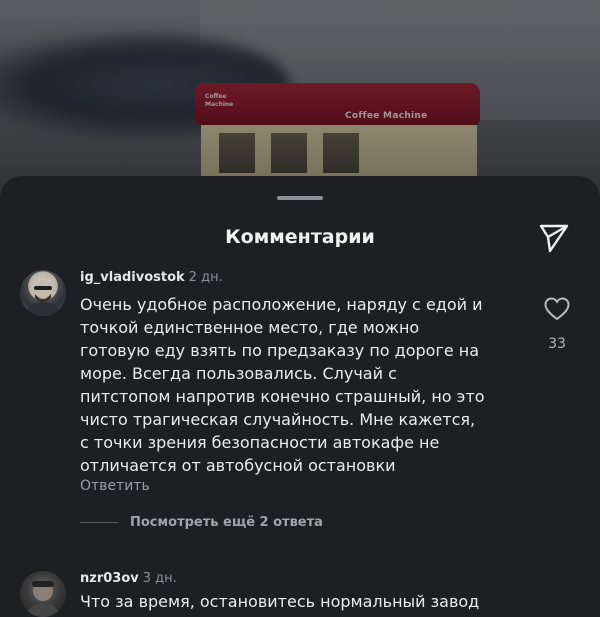  I want to click on reply-button: Ответить, so click(115, 486).